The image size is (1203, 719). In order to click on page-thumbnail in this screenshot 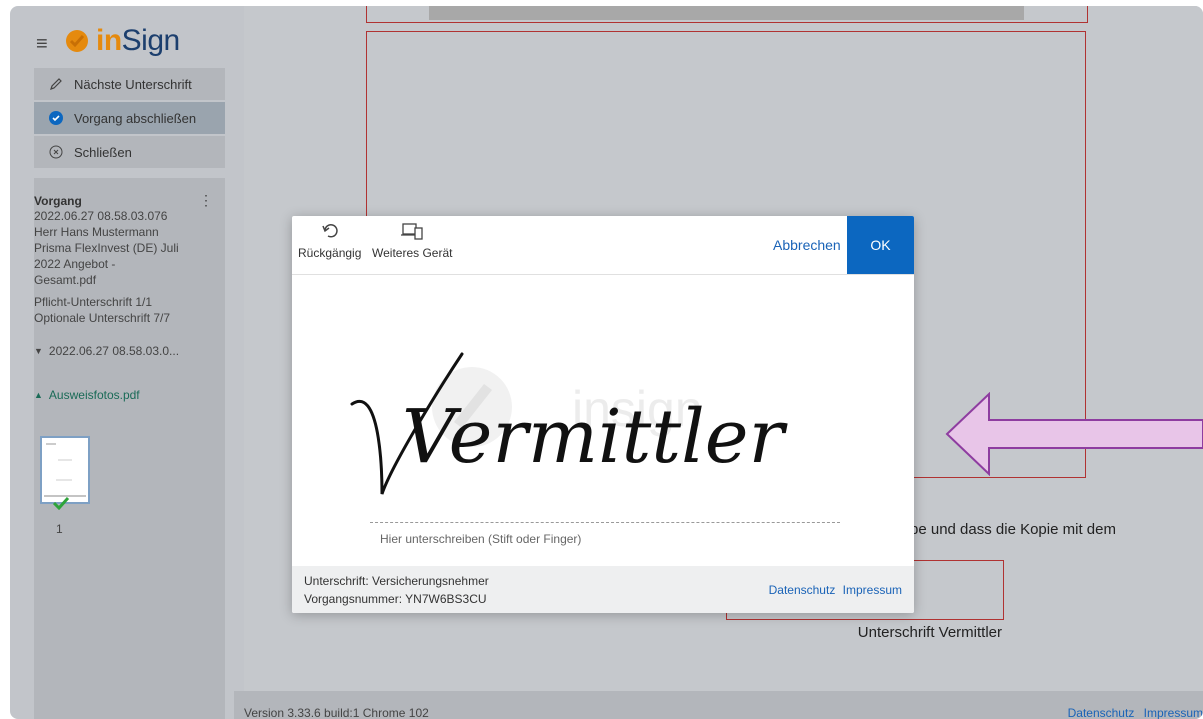, I will do `click(65, 470)`.